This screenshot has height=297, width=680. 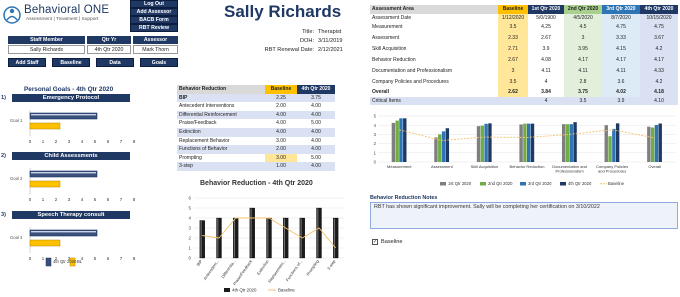 I want to click on behavior-row-label: Extinction, so click(x=190, y=131).